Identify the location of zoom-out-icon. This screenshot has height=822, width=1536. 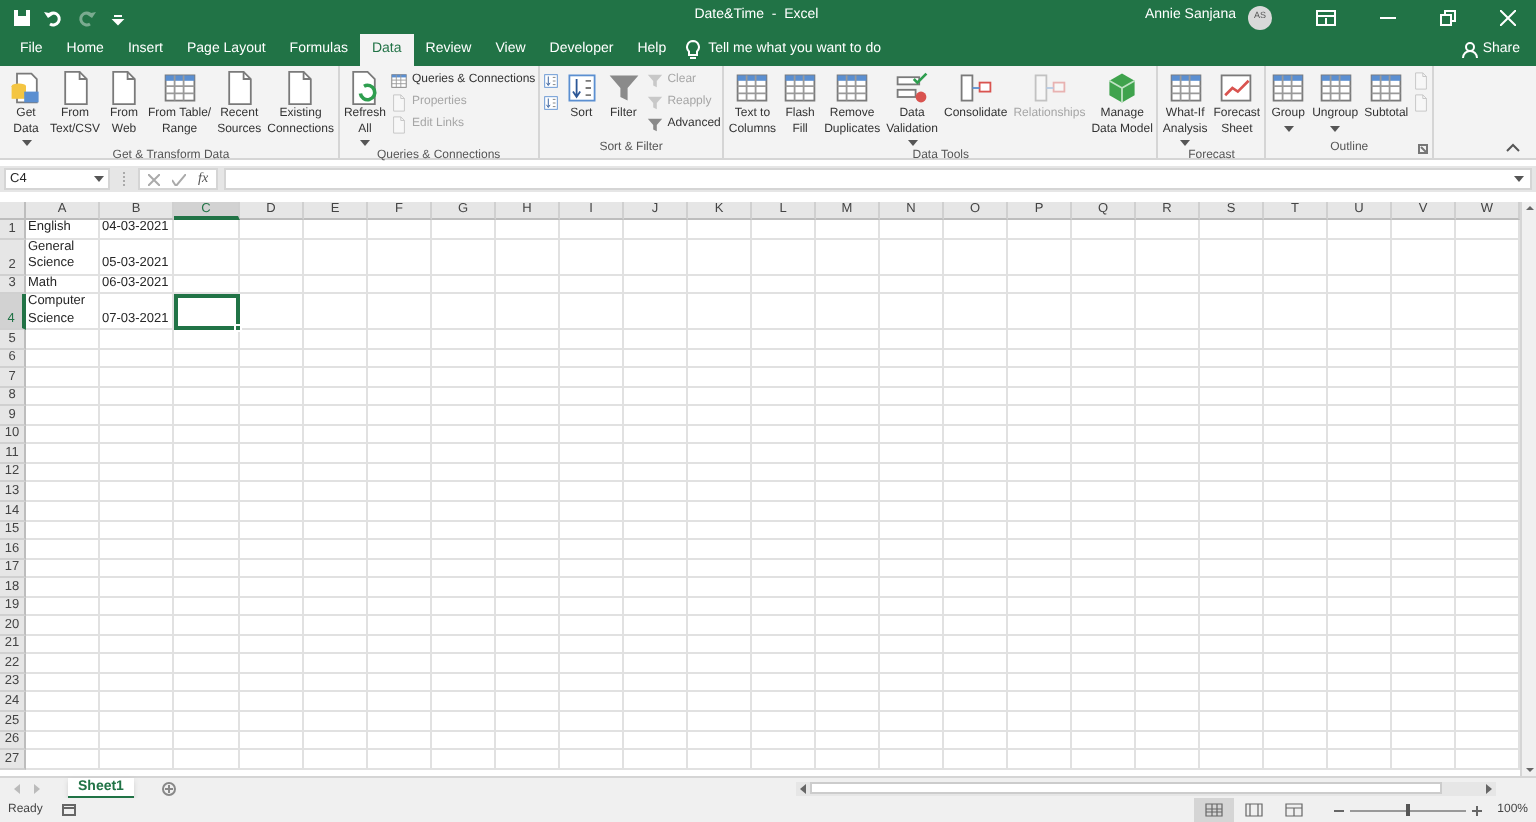
(1338, 810).